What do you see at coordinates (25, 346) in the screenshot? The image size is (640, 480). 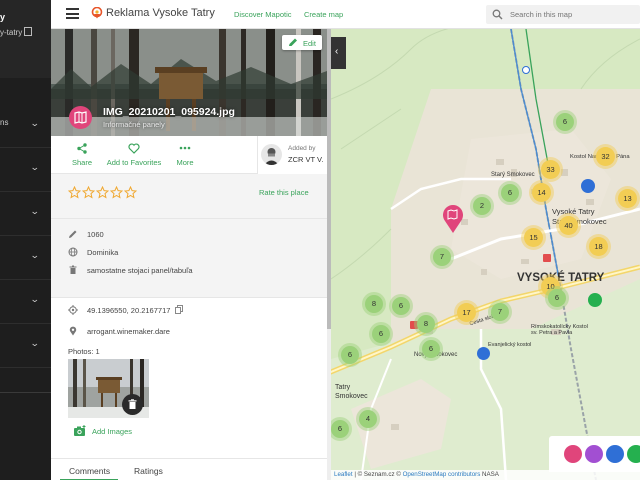 I see `sidebar-item-6: ⌄` at bounding box center [25, 346].